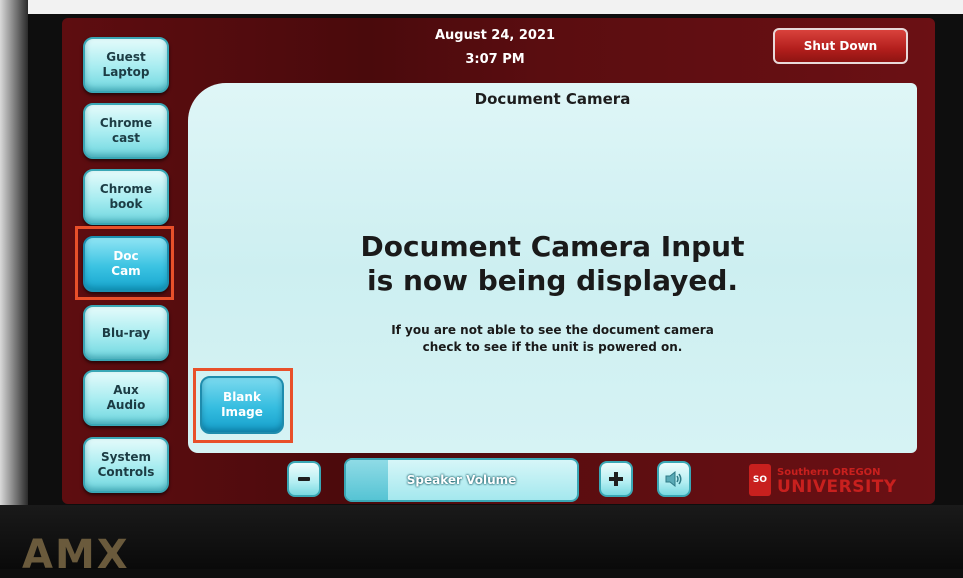  What do you see at coordinates (495, 35) in the screenshot?
I see `date-display: August 24, 2021` at bounding box center [495, 35].